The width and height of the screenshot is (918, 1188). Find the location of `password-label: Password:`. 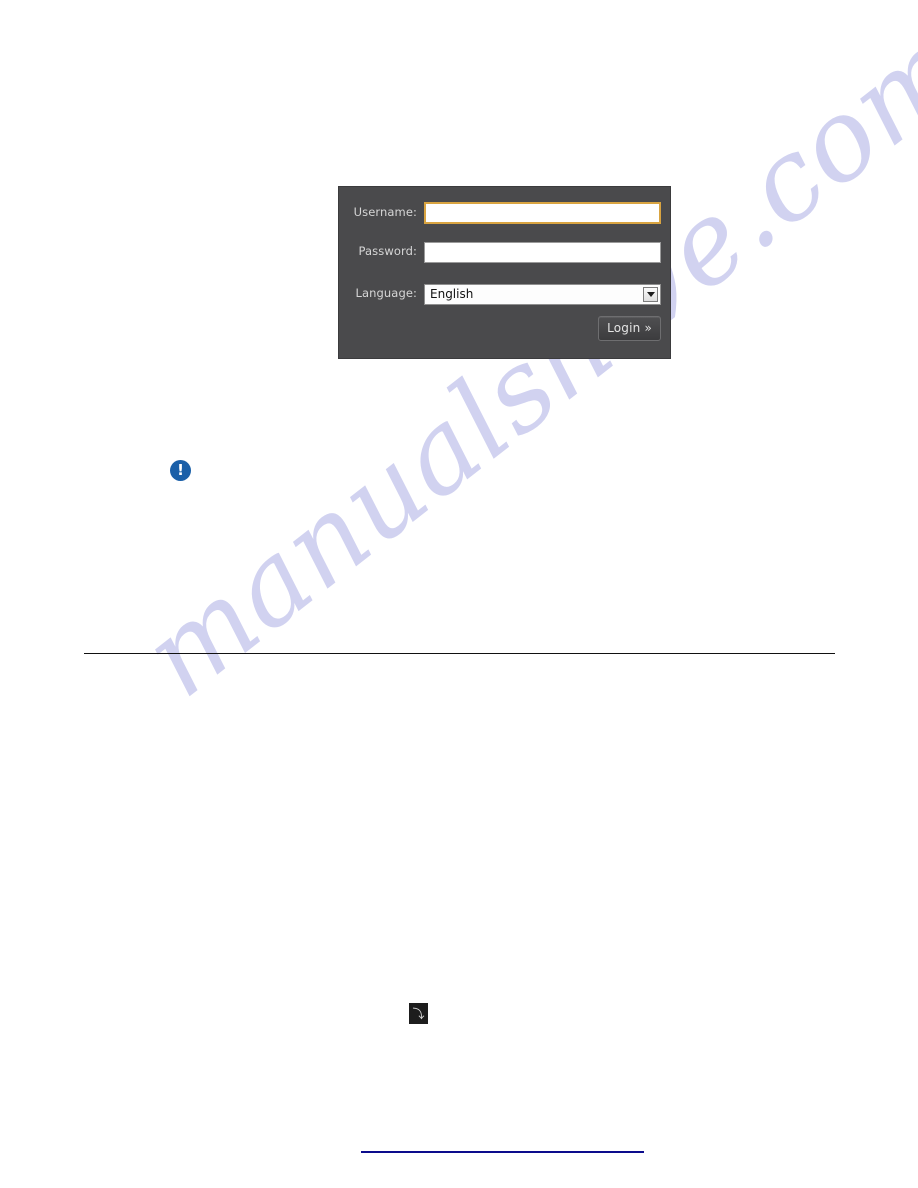

password-label: Password: is located at coordinates (387, 251).